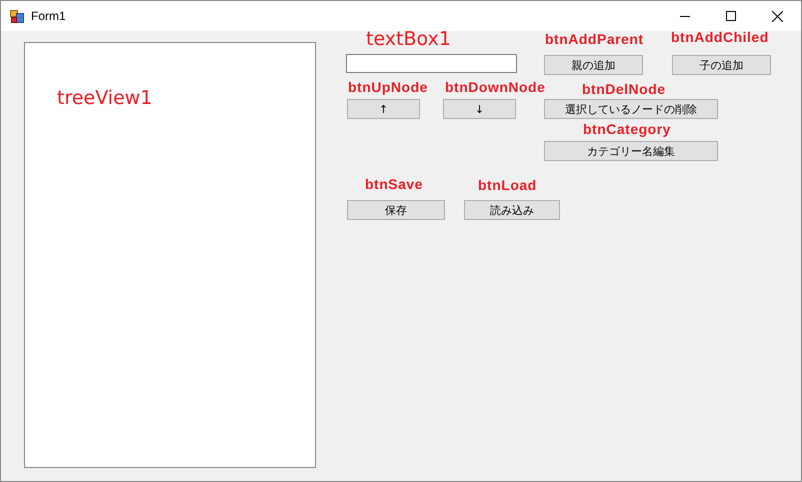 The width and height of the screenshot is (802, 482). Describe the element at coordinates (408, 39) in the screenshot. I see `control-annotation: textBox1` at that location.